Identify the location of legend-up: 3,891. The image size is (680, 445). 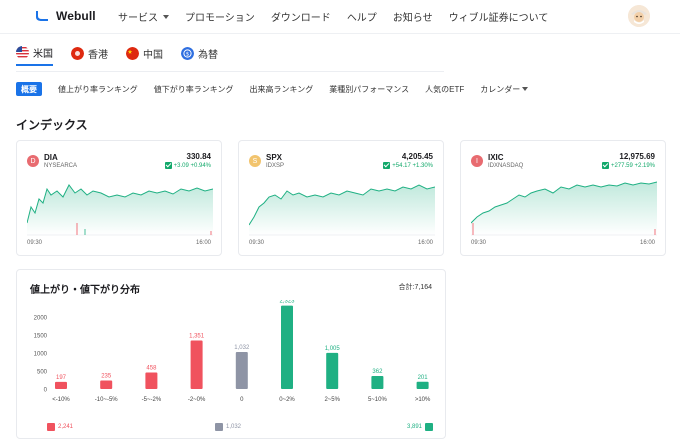
(420, 427).